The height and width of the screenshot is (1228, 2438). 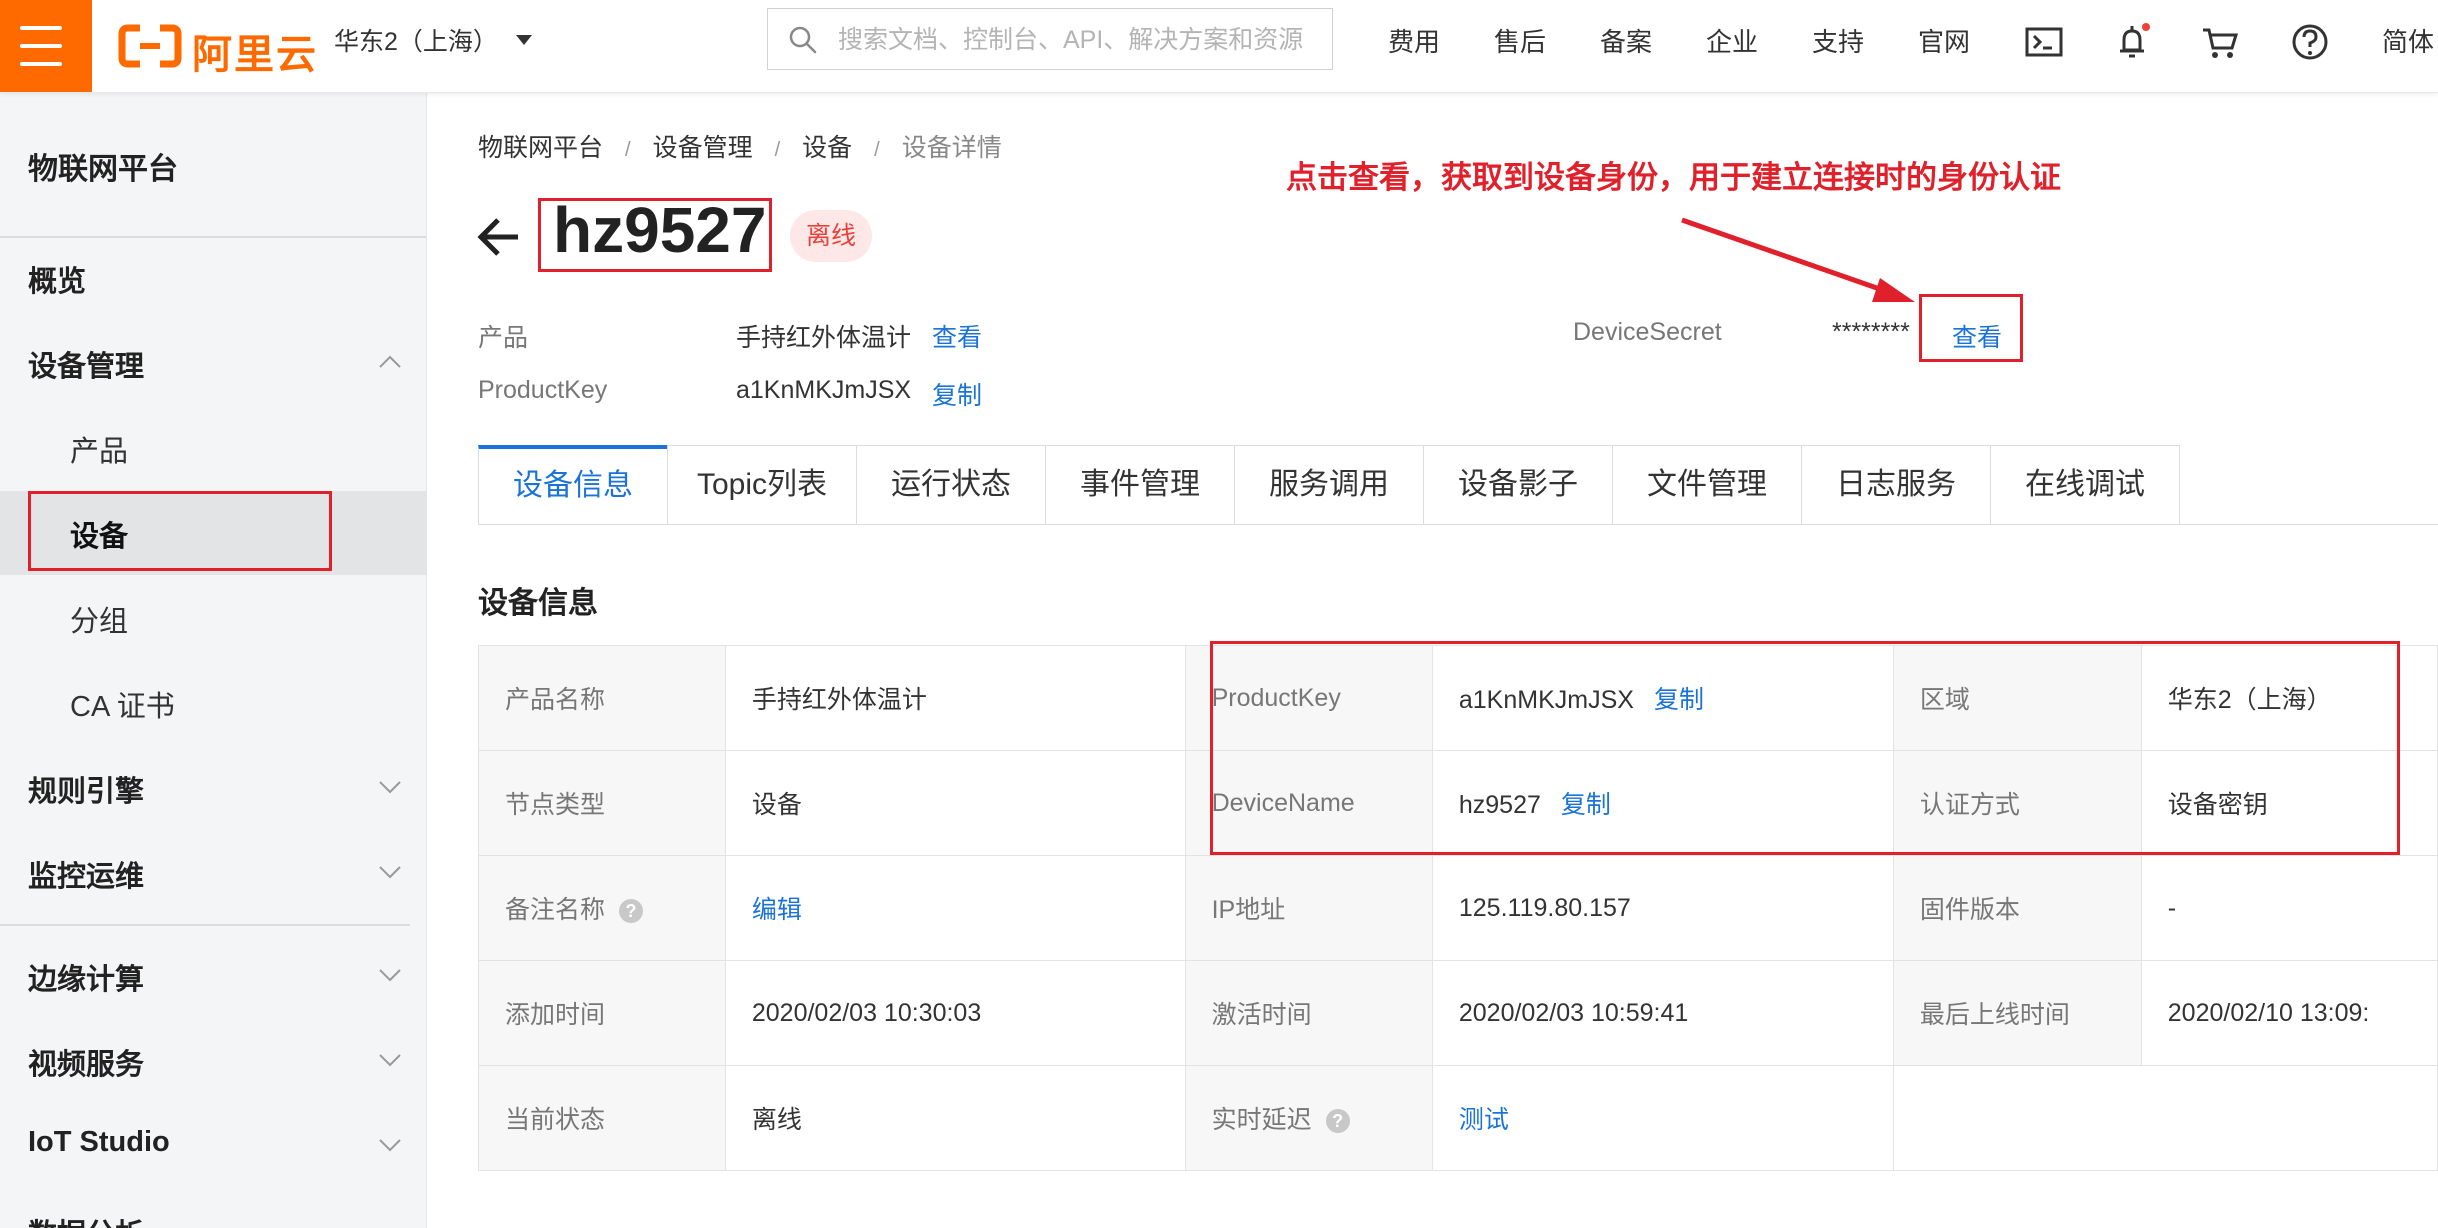 What do you see at coordinates (1896, 485) in the screenshot?
I see `tab-log-service: 日志服务` at bounding box center [1896, 485].